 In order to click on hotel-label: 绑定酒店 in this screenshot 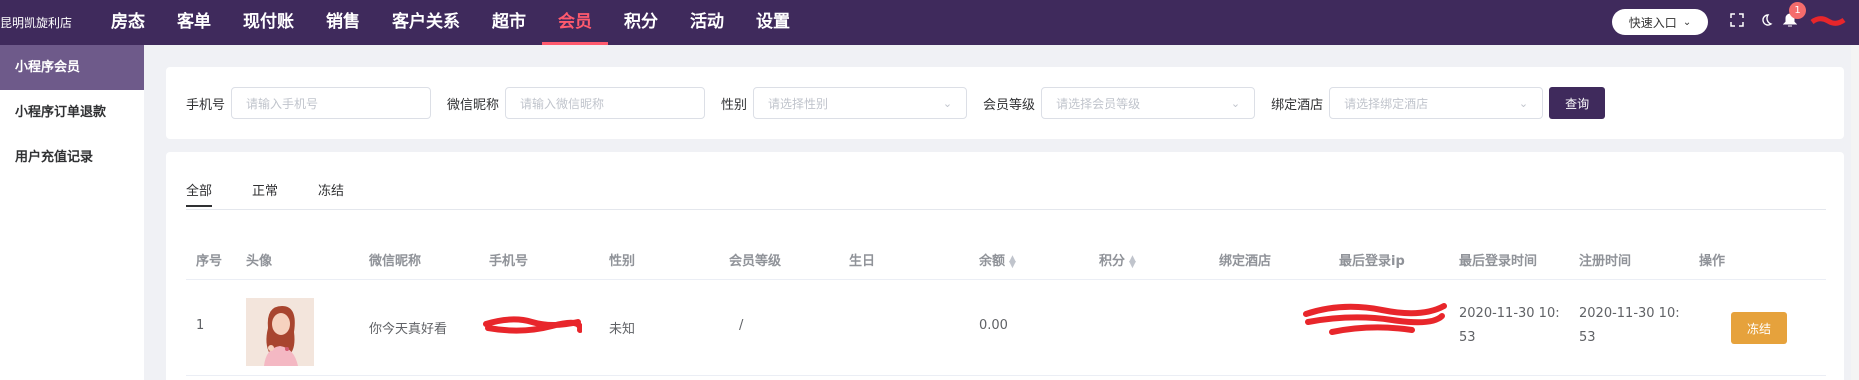, I will do `click(1297, 105)`.